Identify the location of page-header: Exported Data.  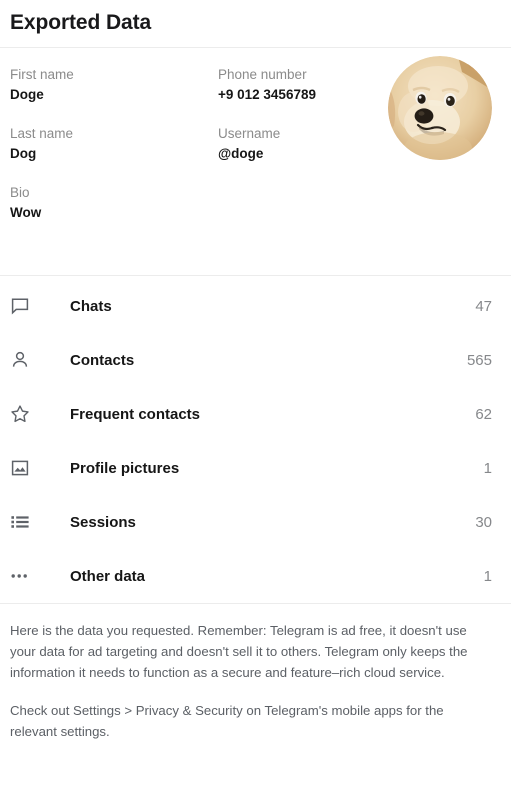
(255, 24).